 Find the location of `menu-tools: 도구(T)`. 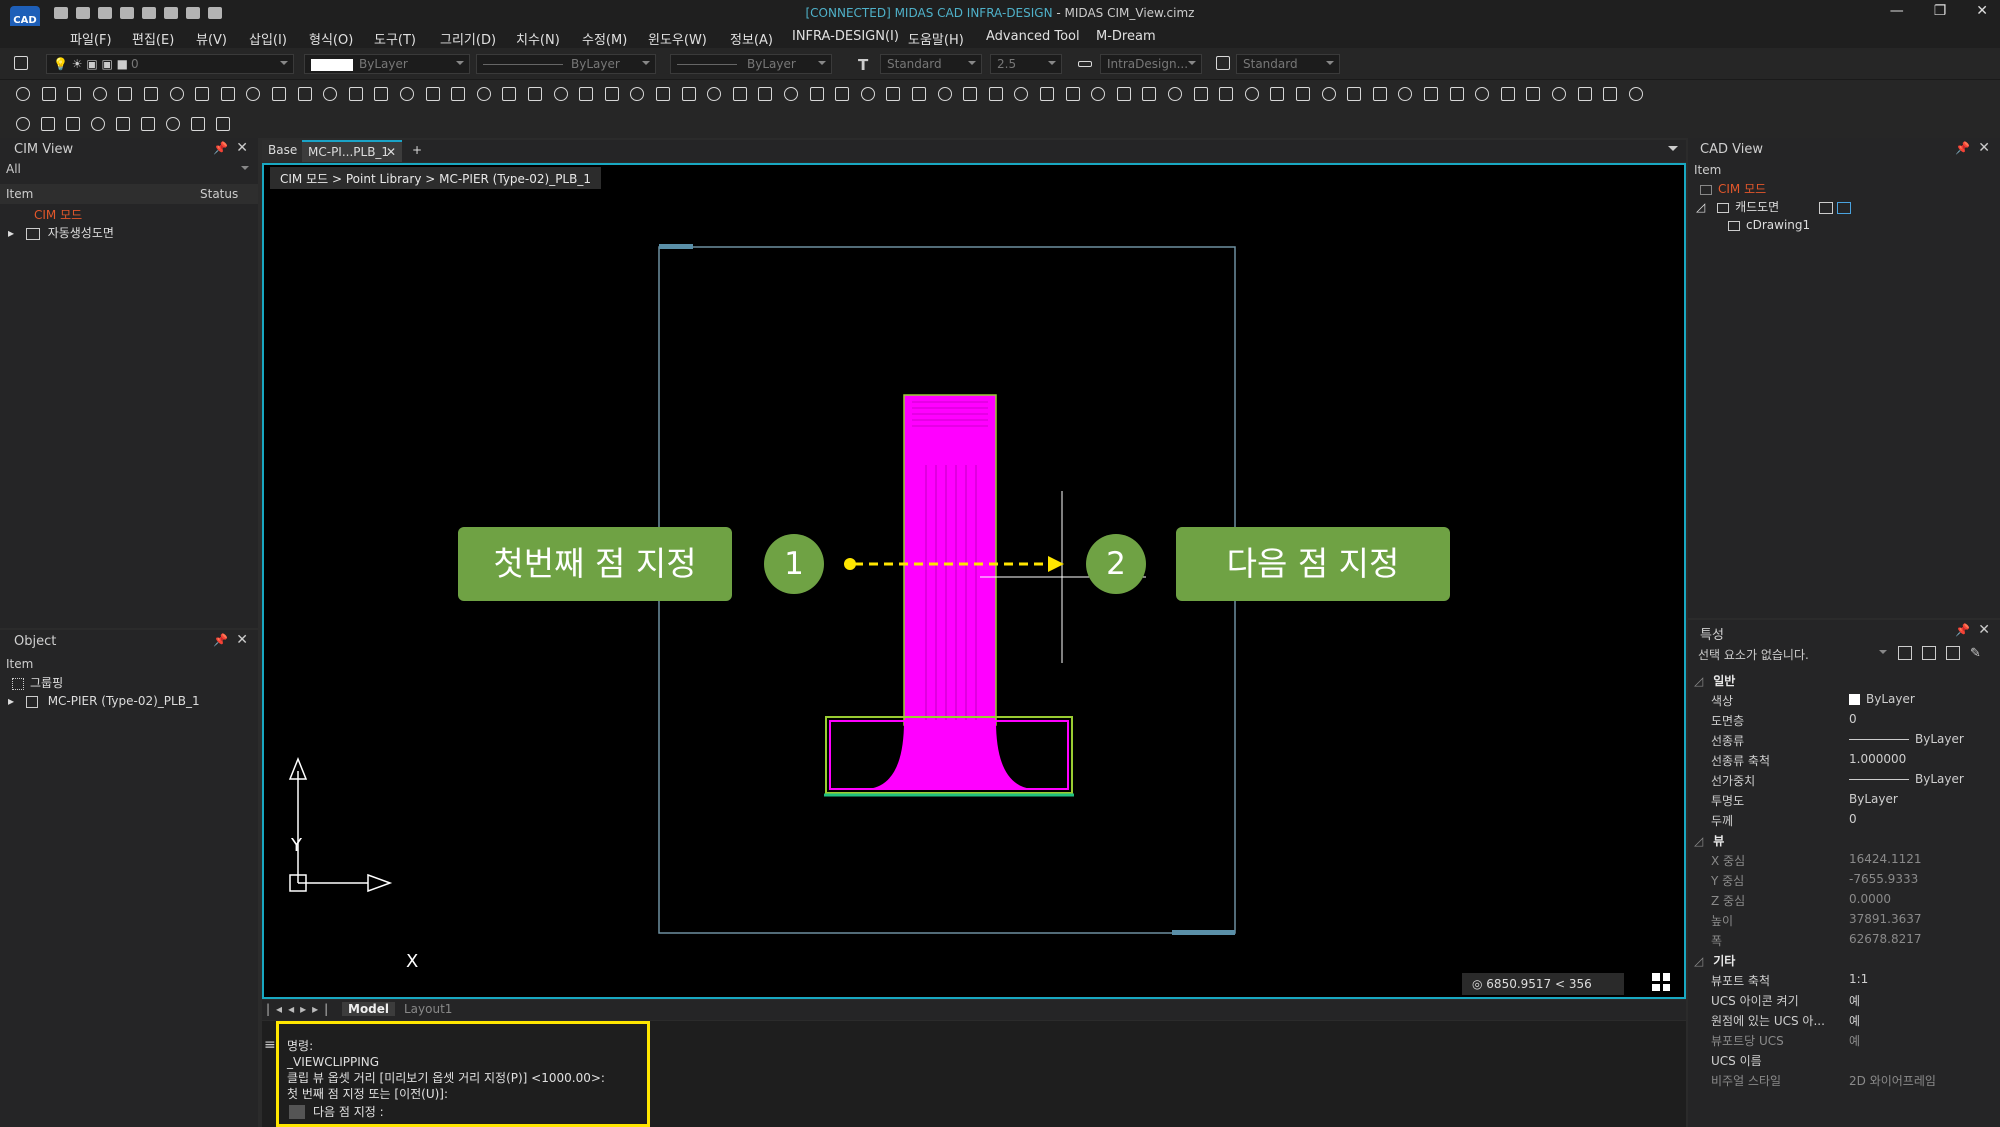

menu-tools: 도구(T) is located at coordinates (395, 38).